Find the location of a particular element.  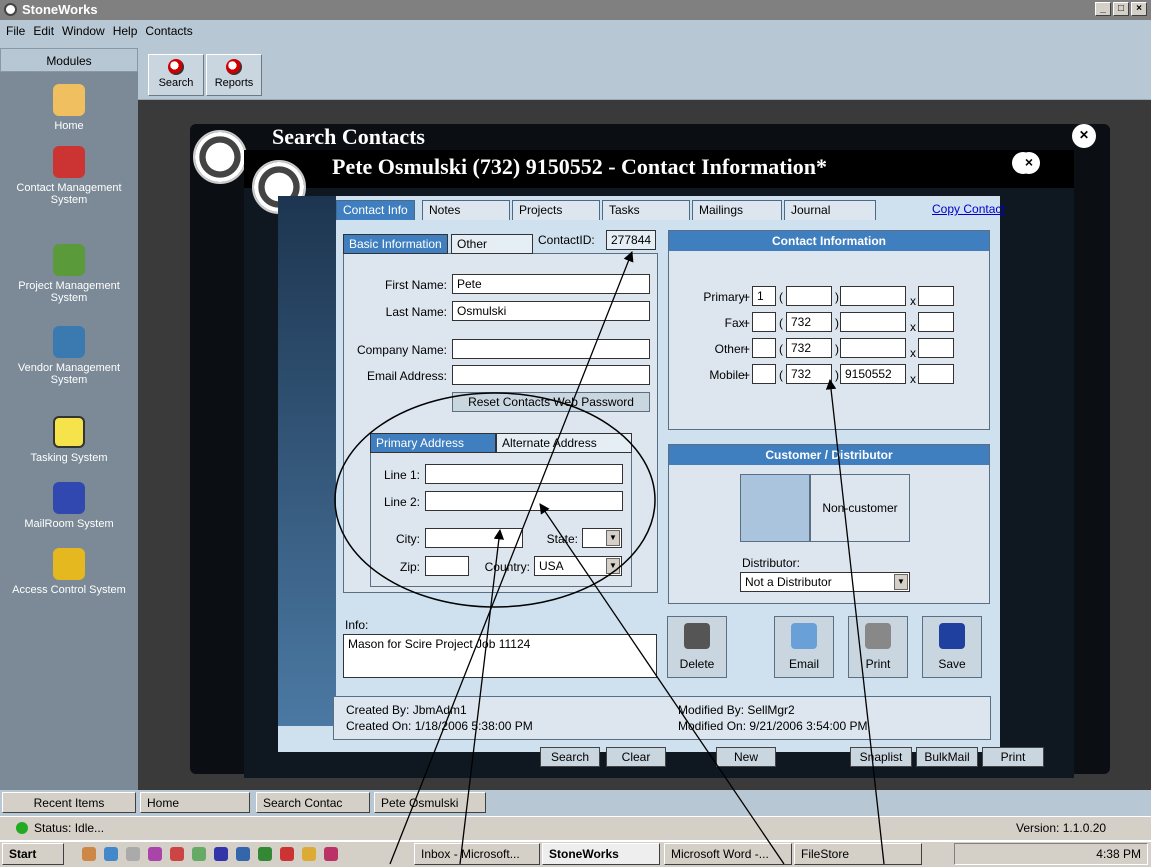

reset-web-password-button: Reset Contacts Web Password is located at coordinates (551, 402).